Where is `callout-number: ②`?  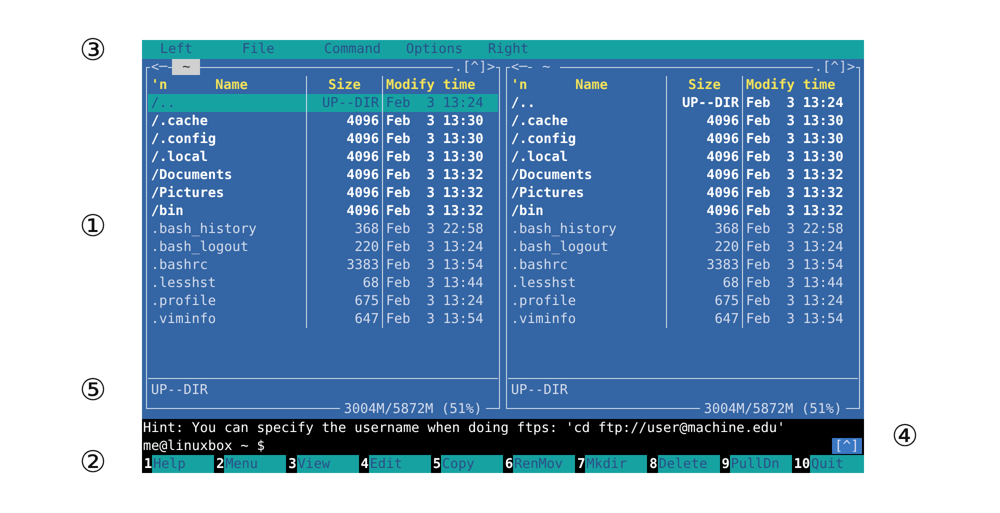 callout-number: ② is located at coordinates (93, 463).